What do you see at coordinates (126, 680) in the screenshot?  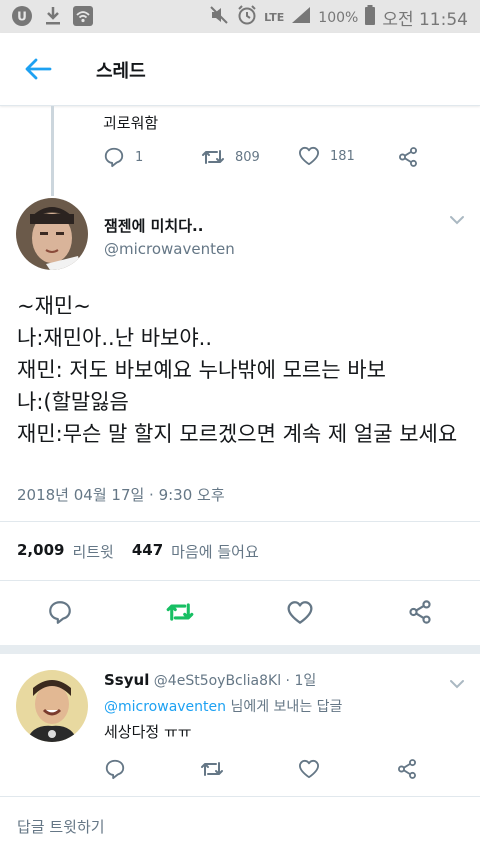 I see `reply-author-name: Ssyul` at bounding box center [126, 680].